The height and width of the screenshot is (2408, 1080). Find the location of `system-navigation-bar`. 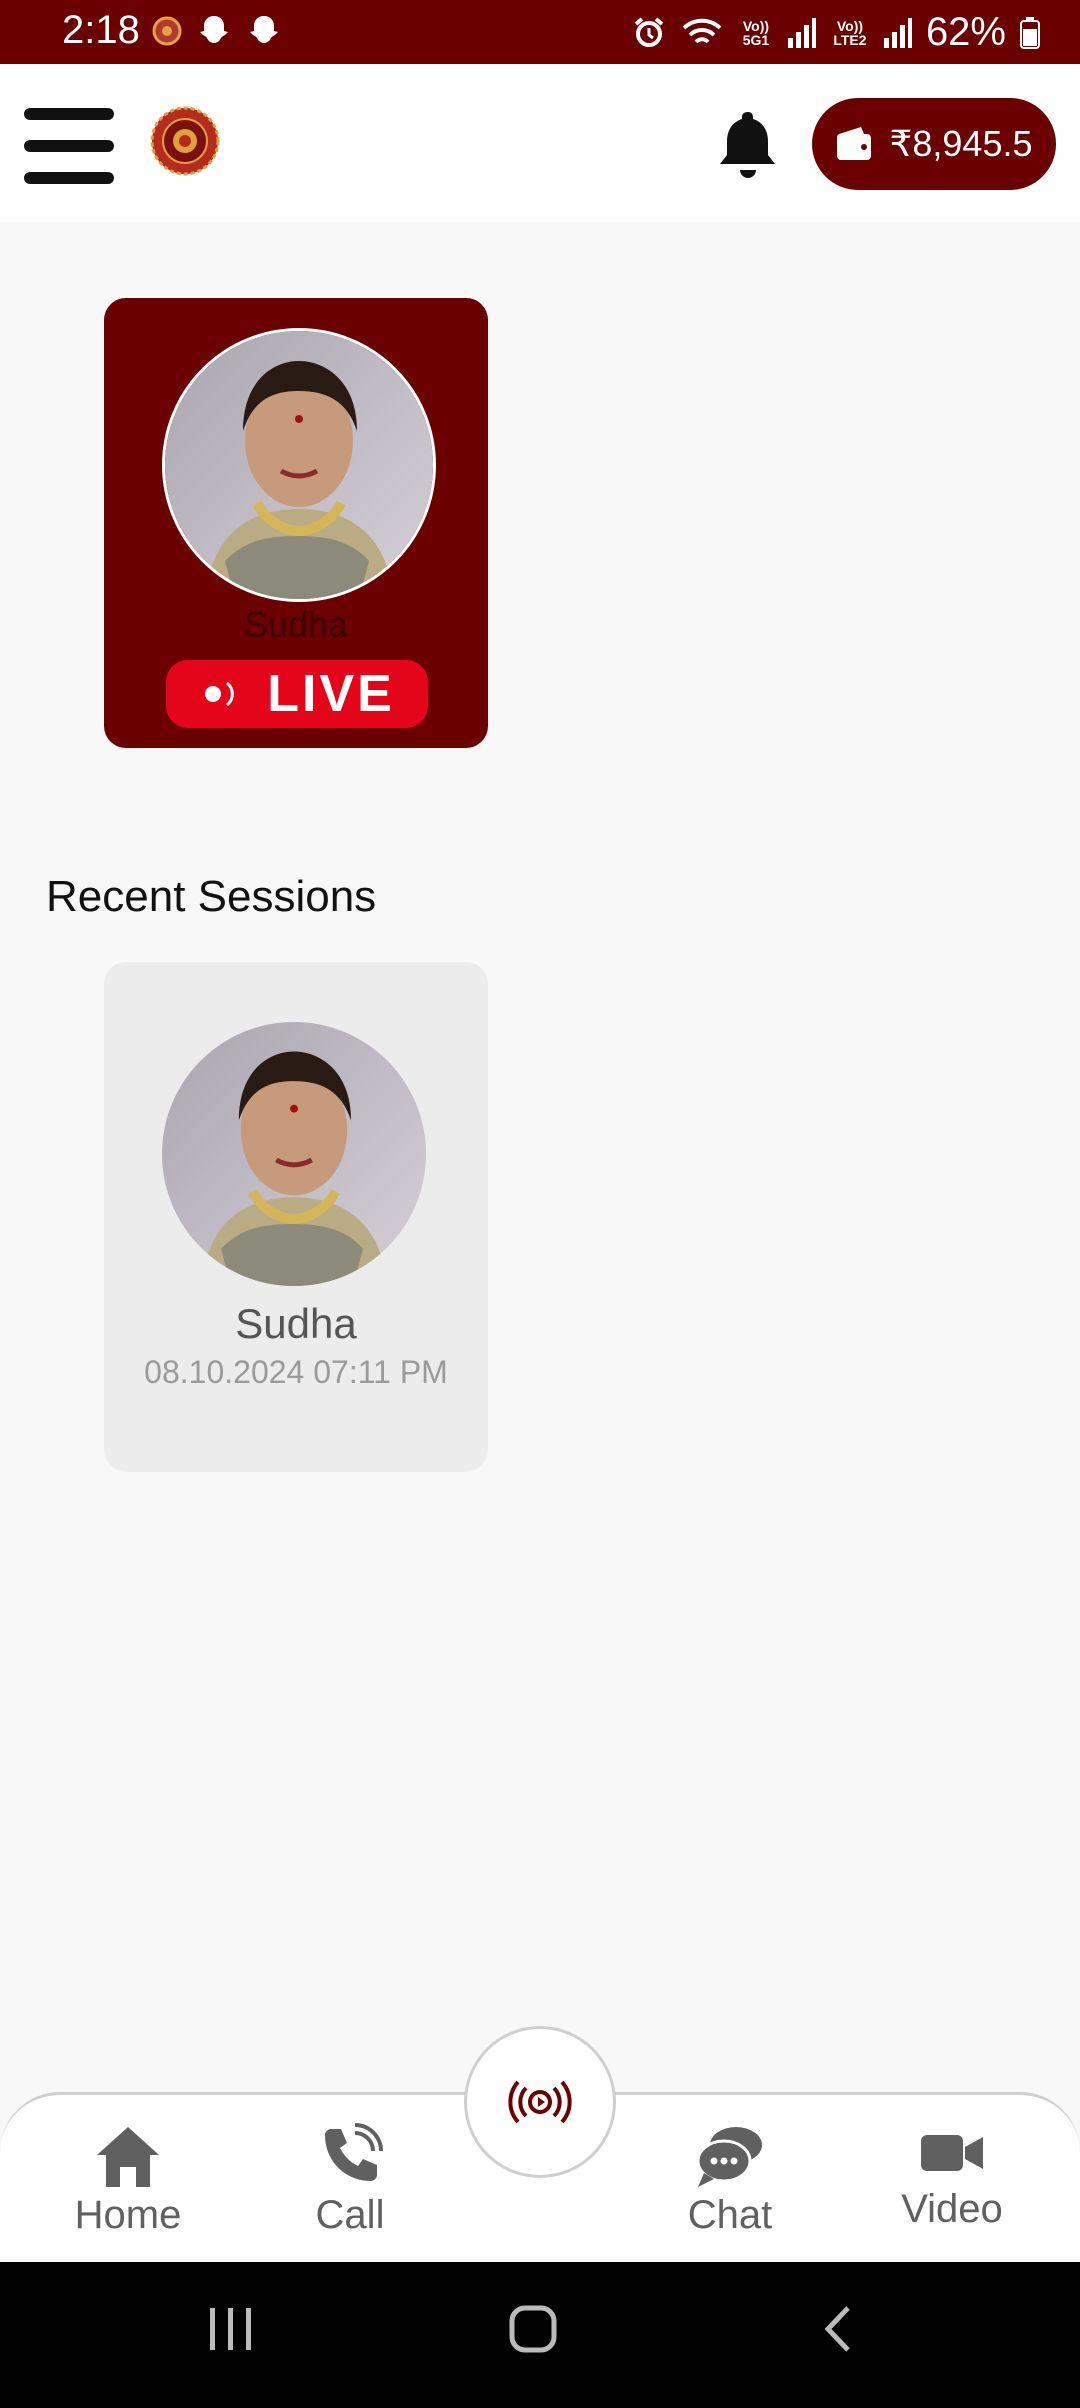

system-navigation-bar is located at coordinates (540, 2335).